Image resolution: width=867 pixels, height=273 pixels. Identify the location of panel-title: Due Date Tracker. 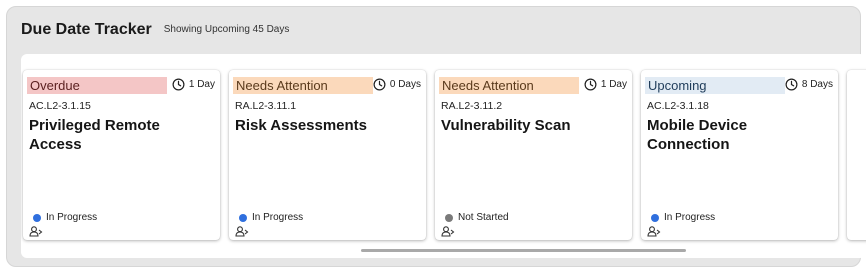
(86, 29).